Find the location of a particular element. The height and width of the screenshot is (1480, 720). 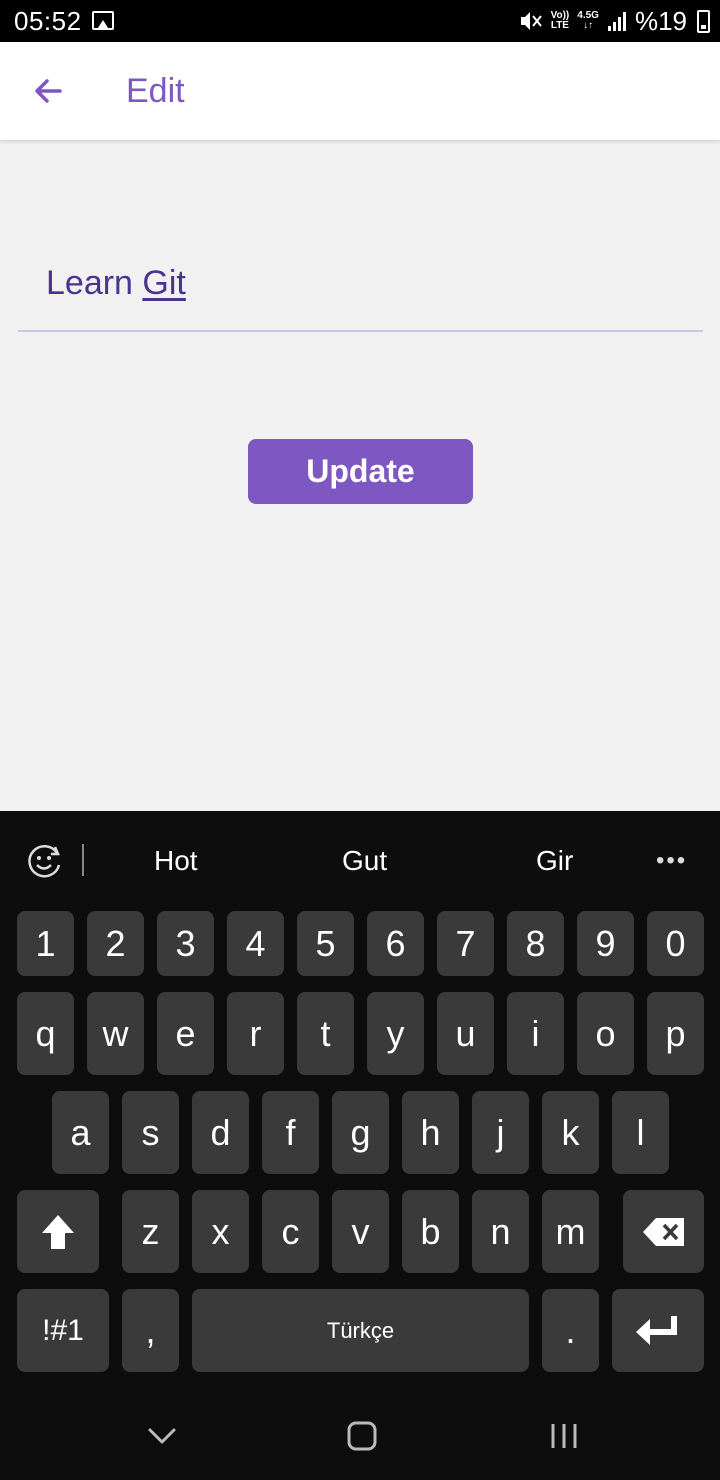

key-g: g is located at coordinates (360, 1132).